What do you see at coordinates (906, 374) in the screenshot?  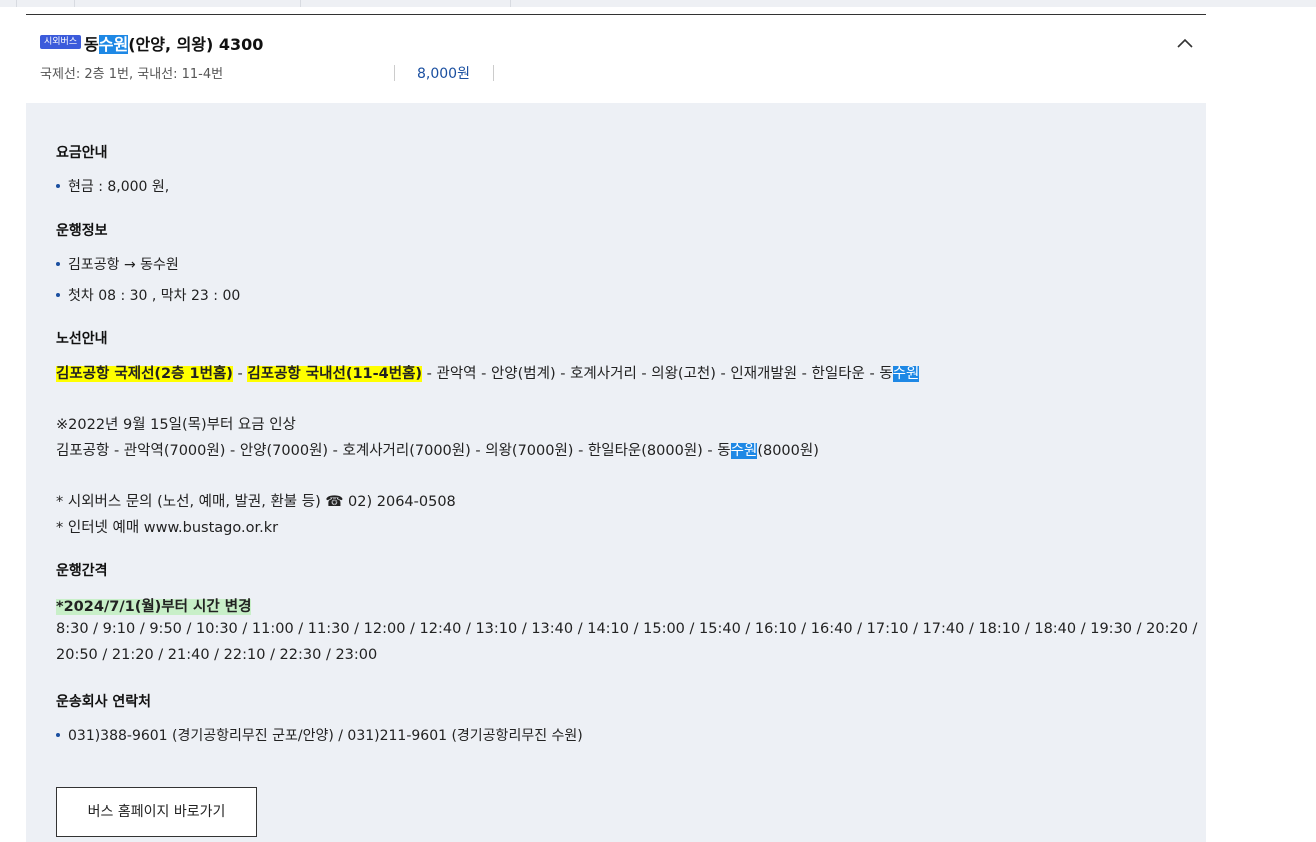 I see `route-end-highlight: 수원` at bounding box center [906, 374].